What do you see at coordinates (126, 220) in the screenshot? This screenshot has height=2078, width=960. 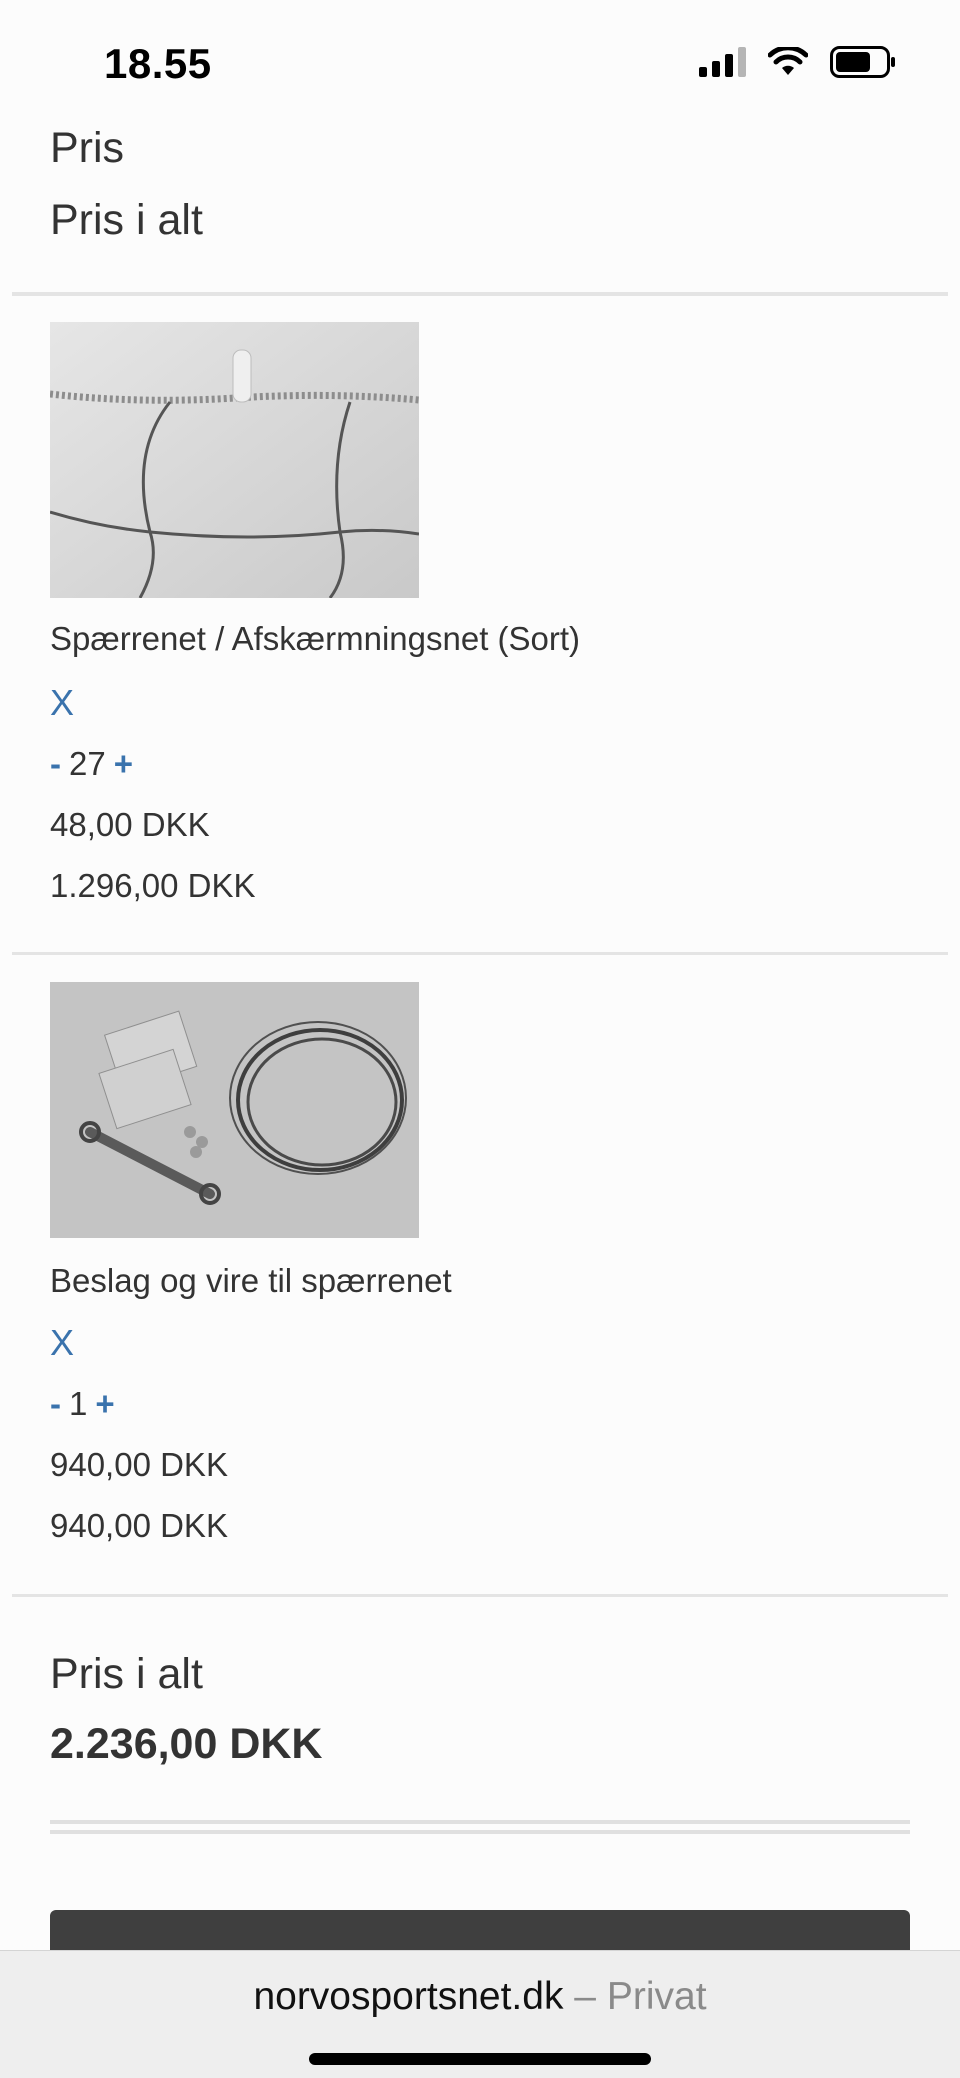 I see `total-column-header: Pris i alt` at bounding box center [126, 220].